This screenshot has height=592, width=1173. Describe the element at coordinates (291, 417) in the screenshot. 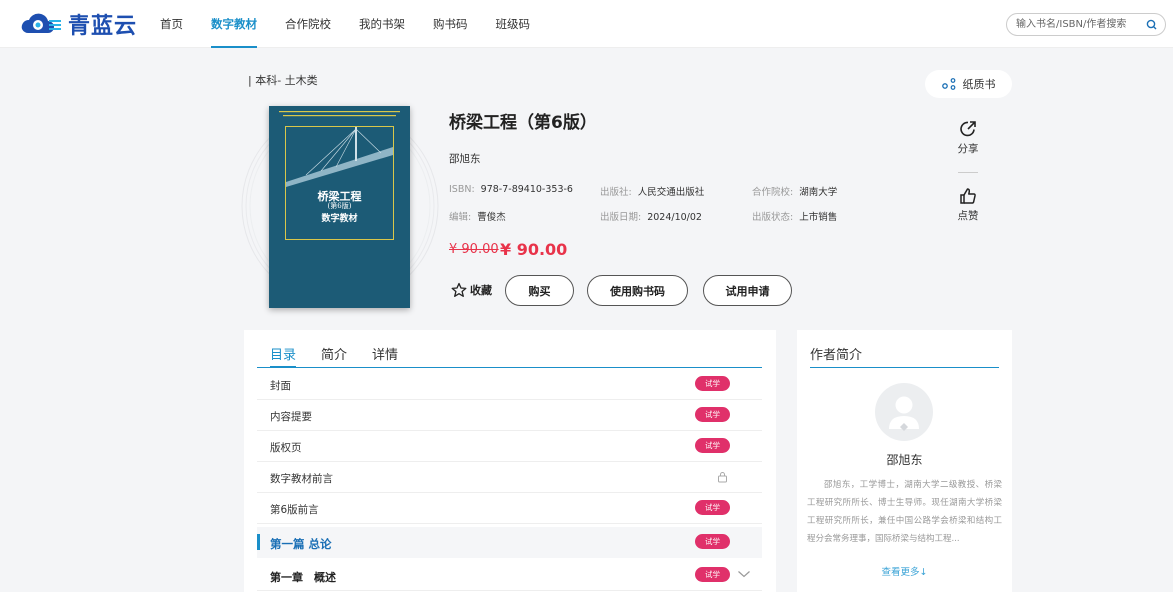

I see `toc-row-label: 内容提要` at that location.